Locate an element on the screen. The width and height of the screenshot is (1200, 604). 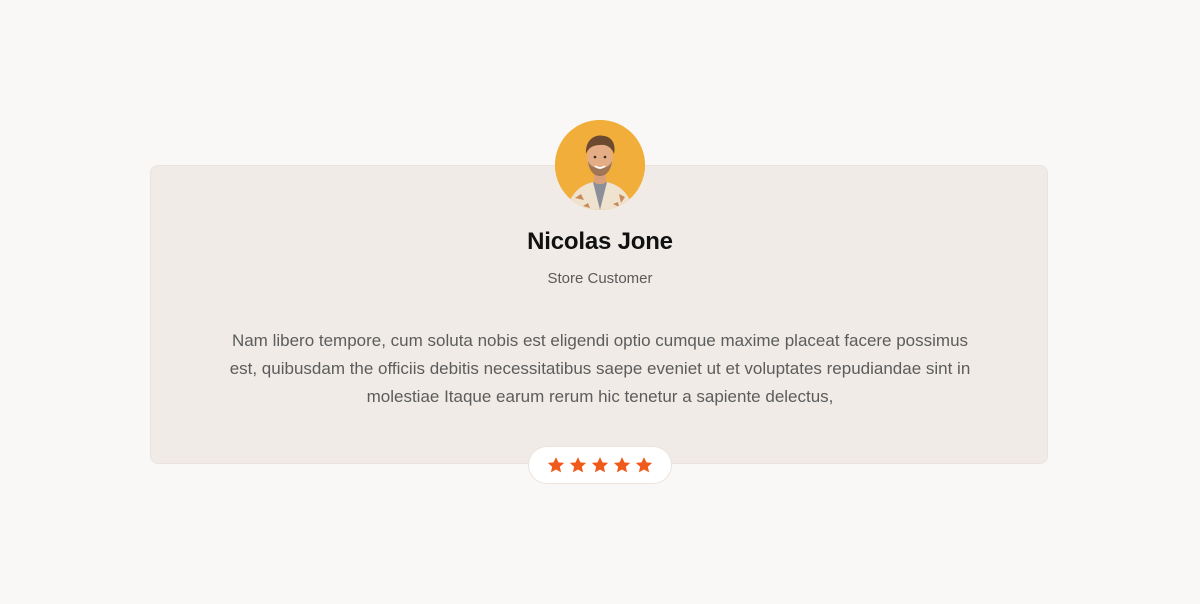
customer-name: Nicolas Jone is located at coordinates (600, 241).